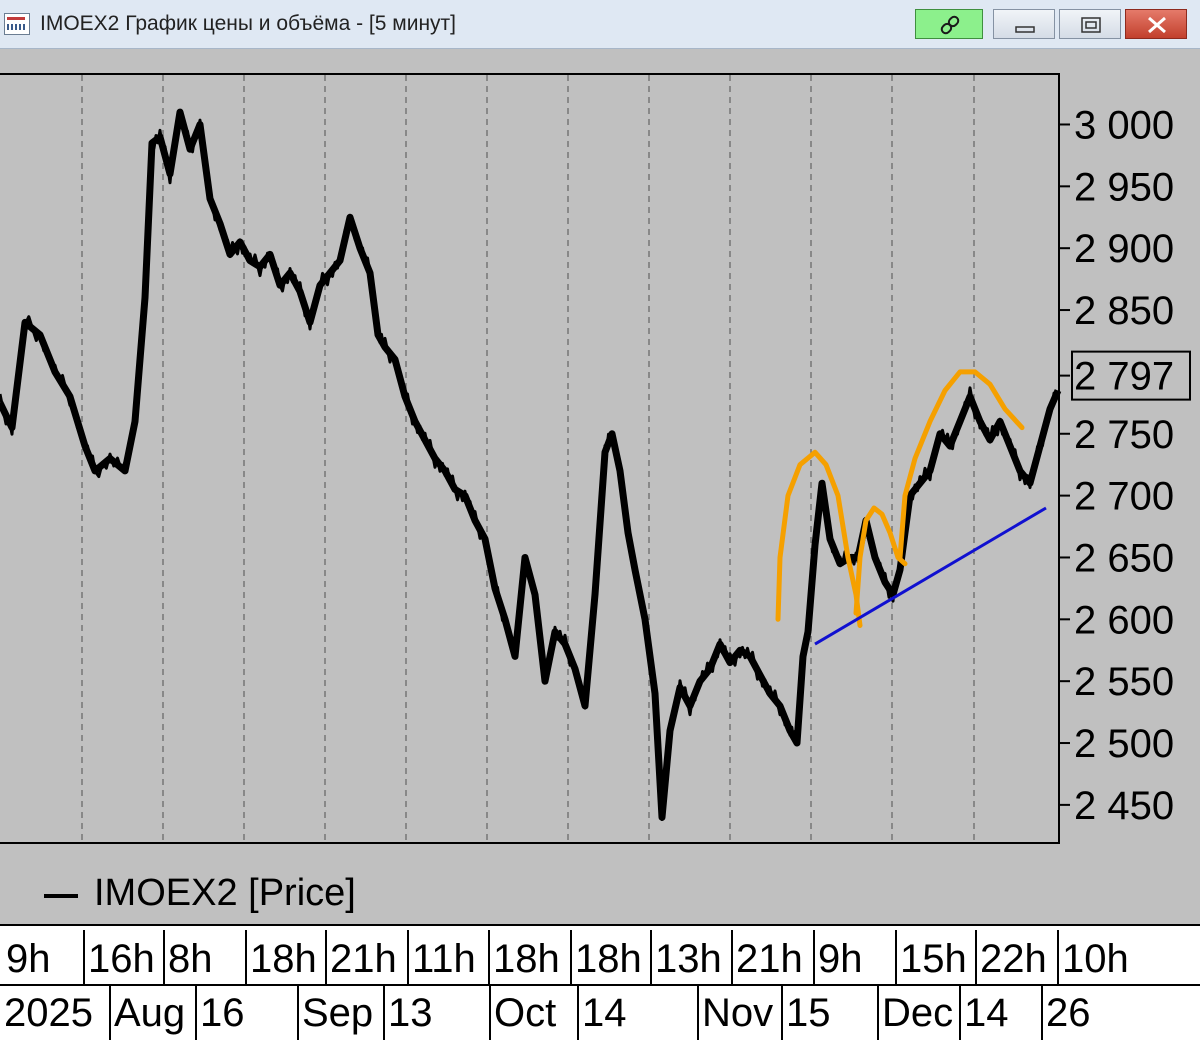 The image size is (1200, 1048). I want to click on restore-icon, so click(1091, 25).